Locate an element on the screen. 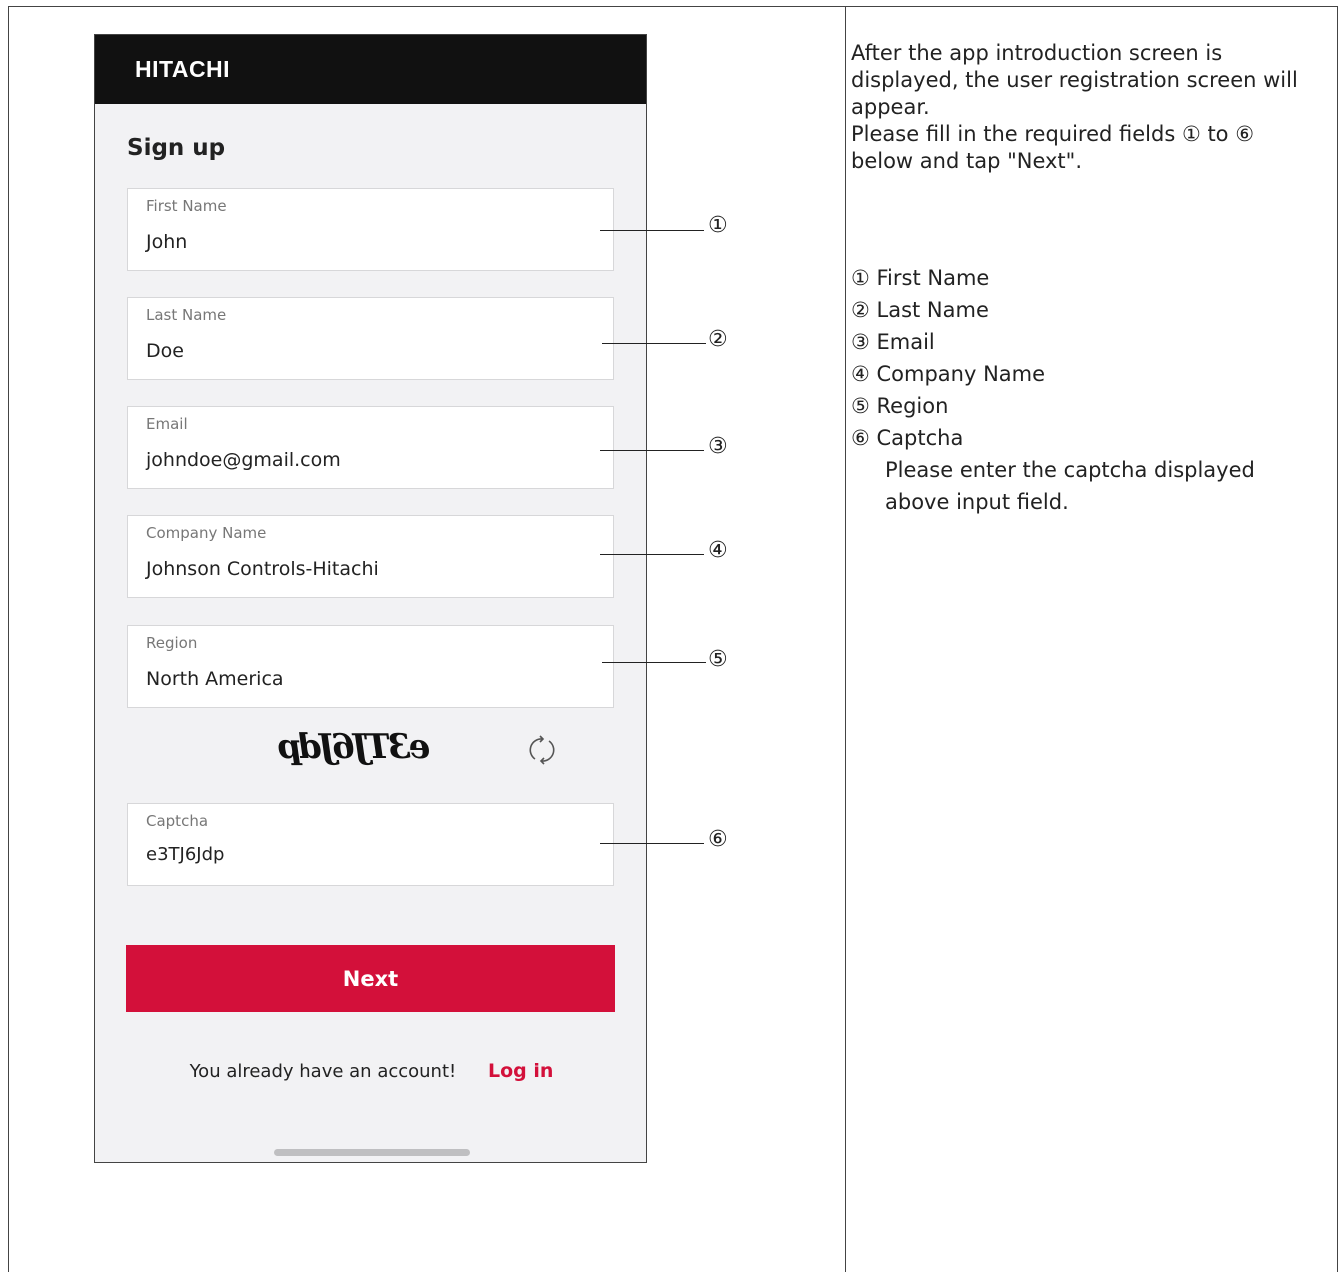 This screenshot has width=1339, height=1272. callout-3: ③ is located at coordinates (718, 446).